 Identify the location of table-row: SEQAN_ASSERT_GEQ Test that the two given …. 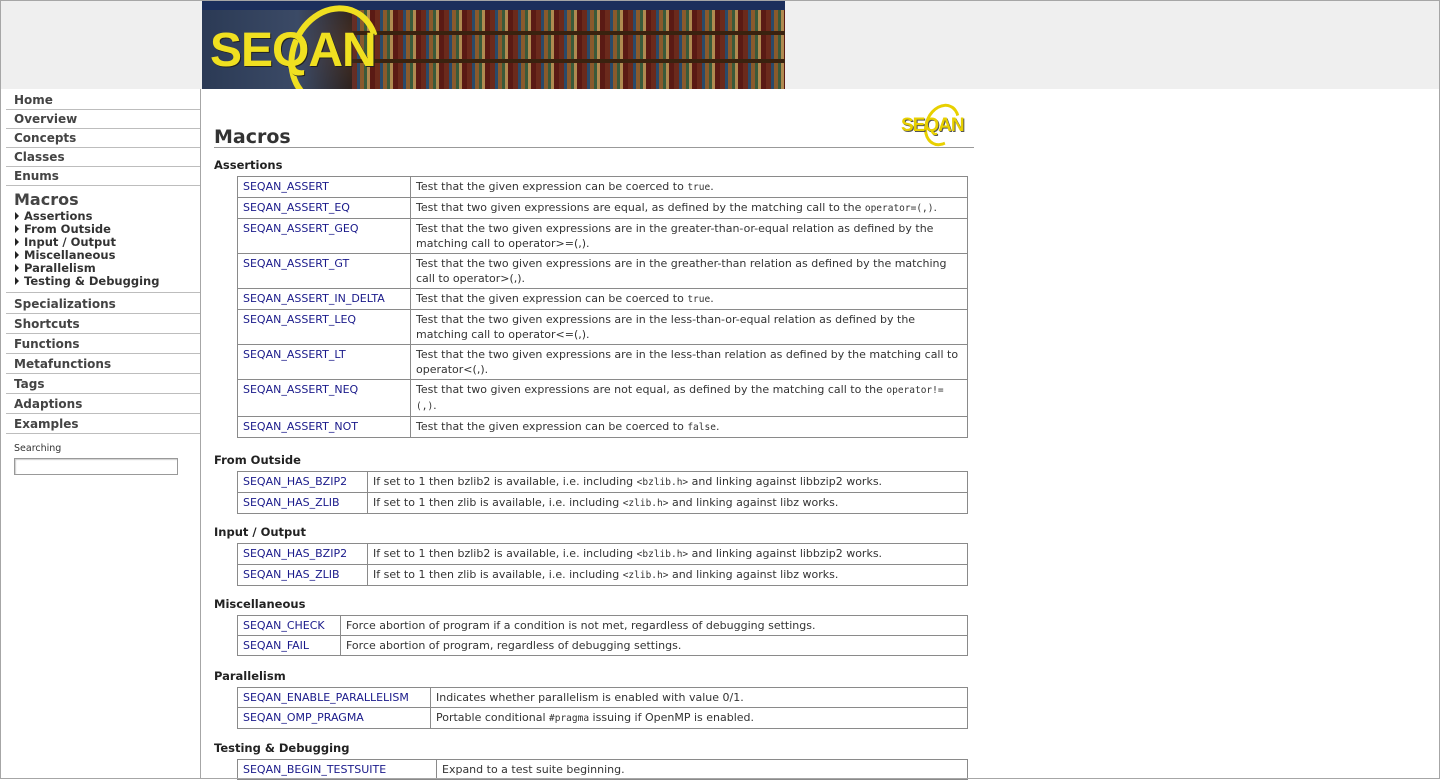
(602, 236).